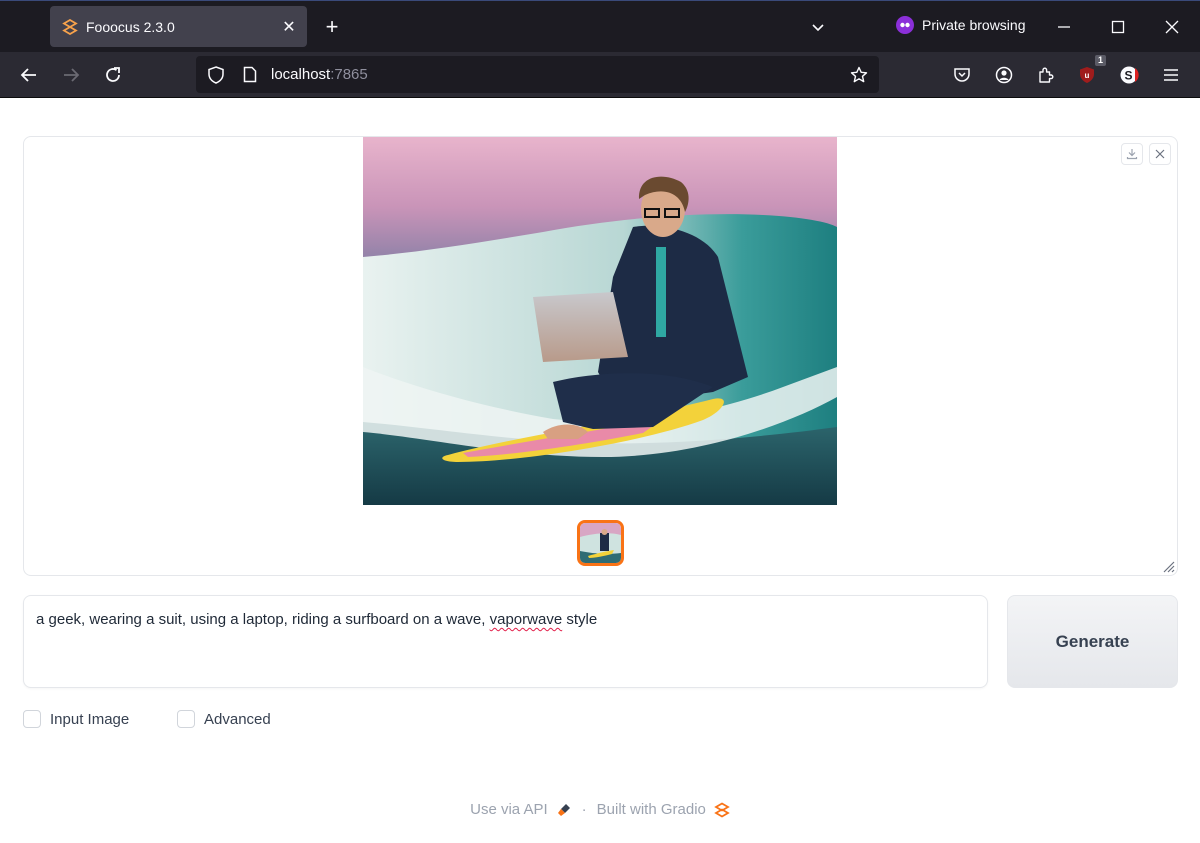 The image size is (1200, 843). I want to click on built-with-gradio-link: Built with Gradio, so click(663, 809).